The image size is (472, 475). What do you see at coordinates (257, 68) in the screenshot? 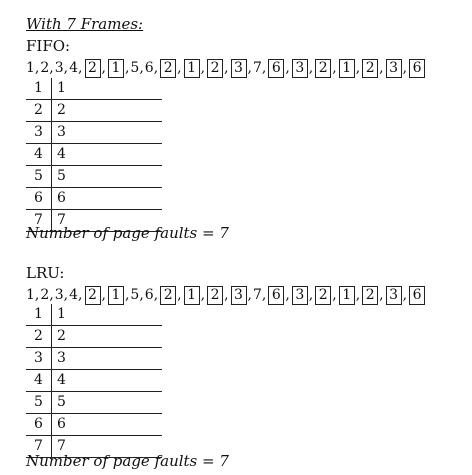
I see `page-number: 7` at bounding box center [257, 68].